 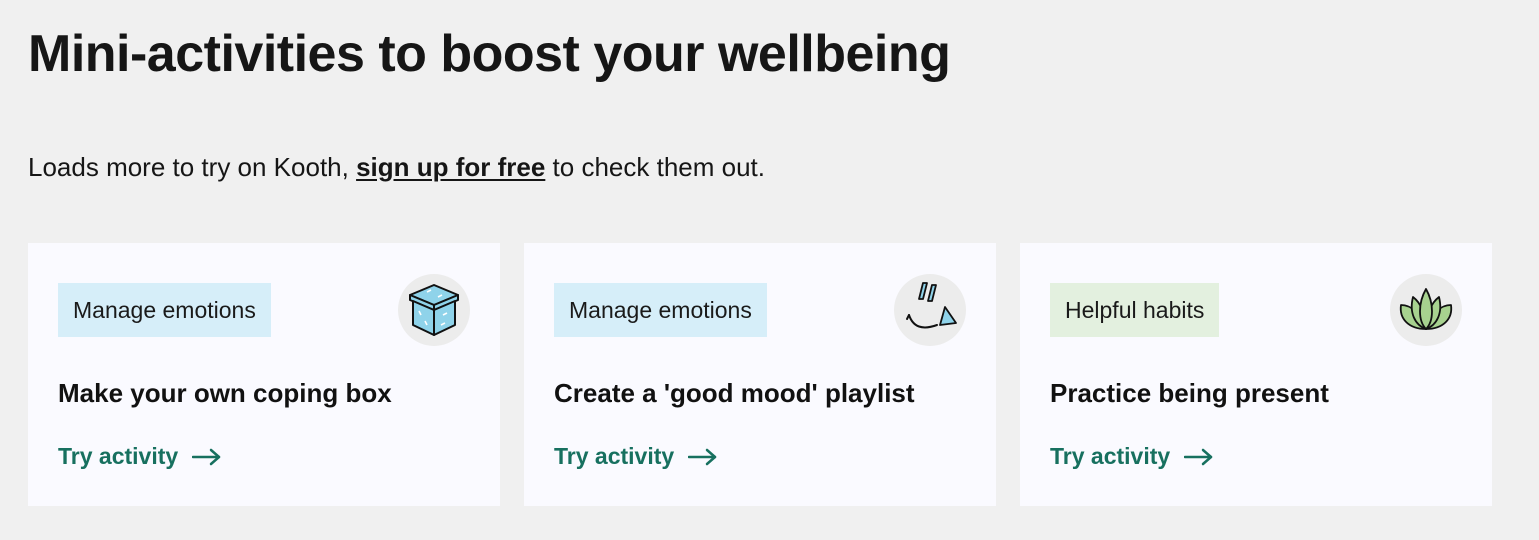 I want to click on intro-text-start: Loads more to try on Kooth,, so click(x=192, y=167).